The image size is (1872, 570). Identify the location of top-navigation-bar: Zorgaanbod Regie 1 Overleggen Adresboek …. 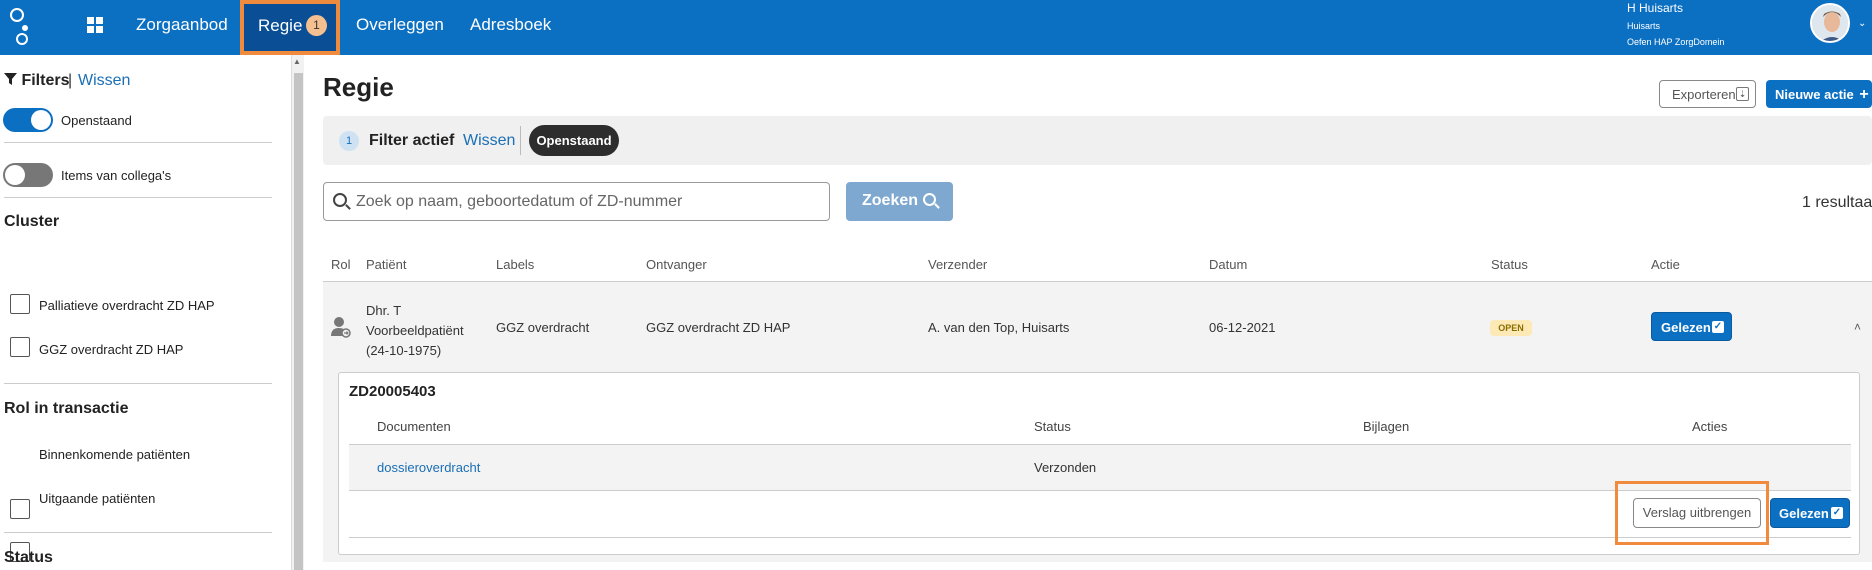
(936, 27).